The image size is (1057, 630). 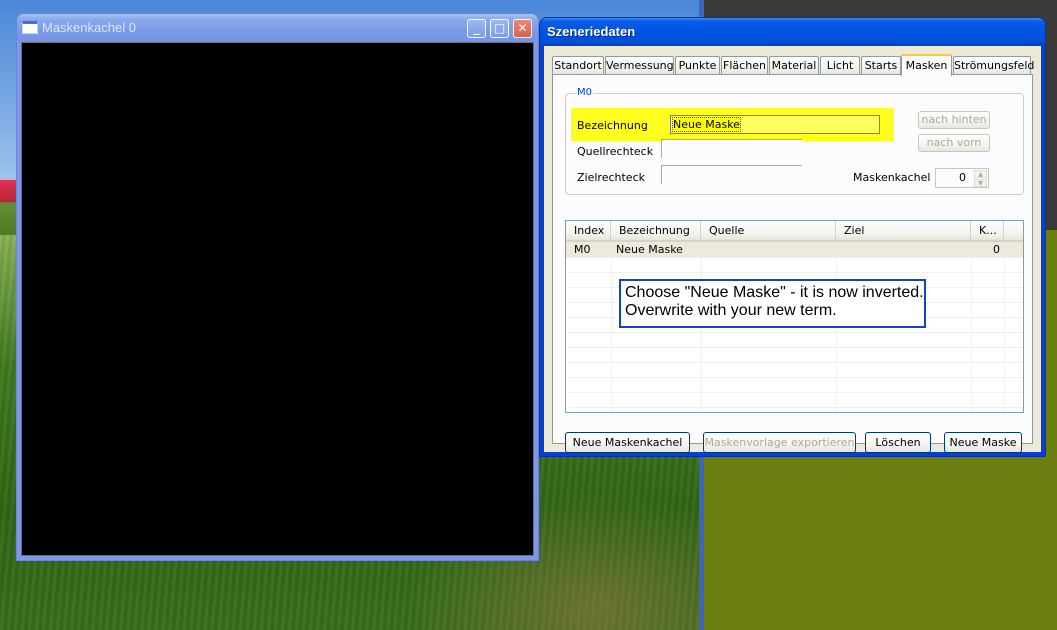 I want to click on column-header-bezeichnung: Bezeichnung, so click(x=656, y=230).